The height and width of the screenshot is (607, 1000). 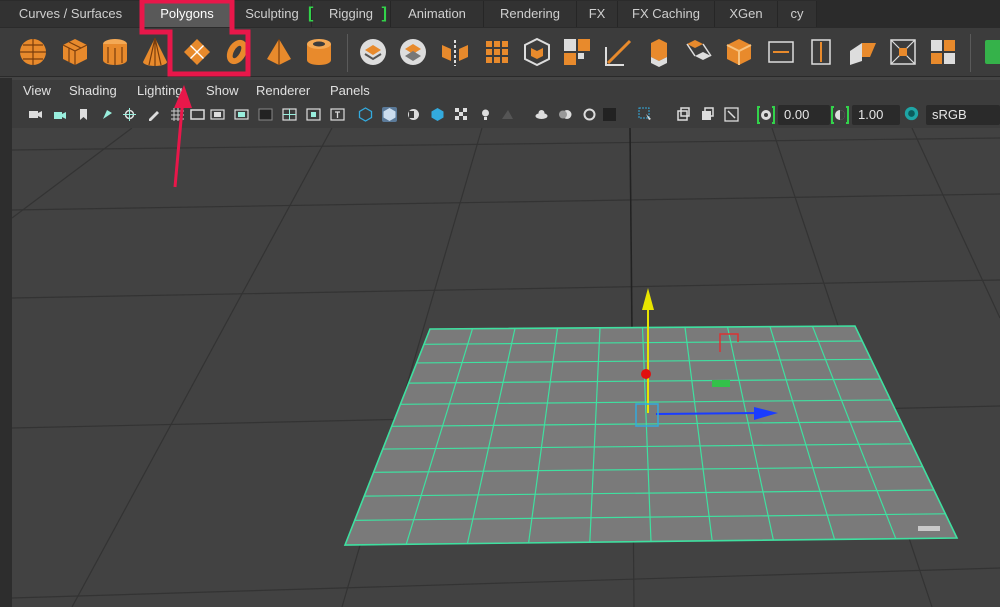 What do you see at coordinates (183, 96) in the screenshot?
I see `highlight-arrow-head` at bounding box center [183, 96].